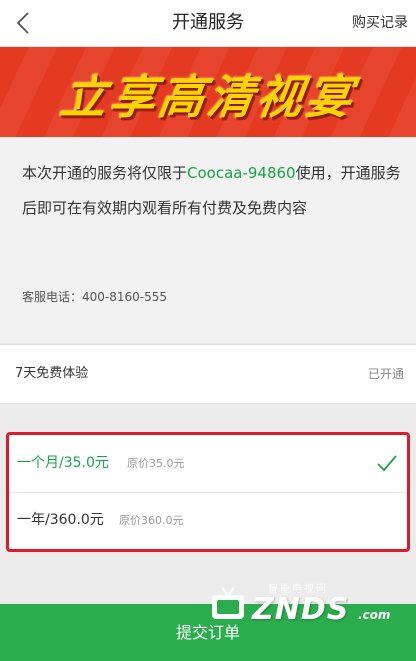 The width and height of the screenshot is (416, 661). What do you see at coordinates (228, 603) in the screenshot?
I see `tv-logo-icon` at bounding box center [228, 603].